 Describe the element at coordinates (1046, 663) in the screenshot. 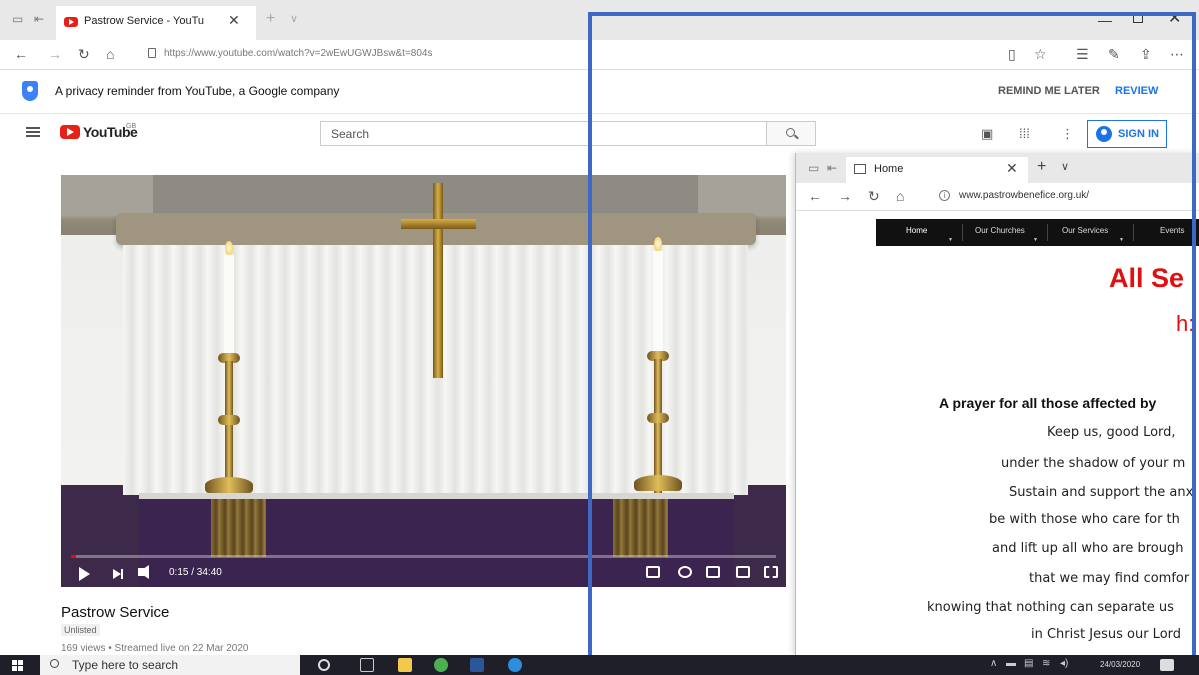

I see `wifi-icon: ≋` at that location.